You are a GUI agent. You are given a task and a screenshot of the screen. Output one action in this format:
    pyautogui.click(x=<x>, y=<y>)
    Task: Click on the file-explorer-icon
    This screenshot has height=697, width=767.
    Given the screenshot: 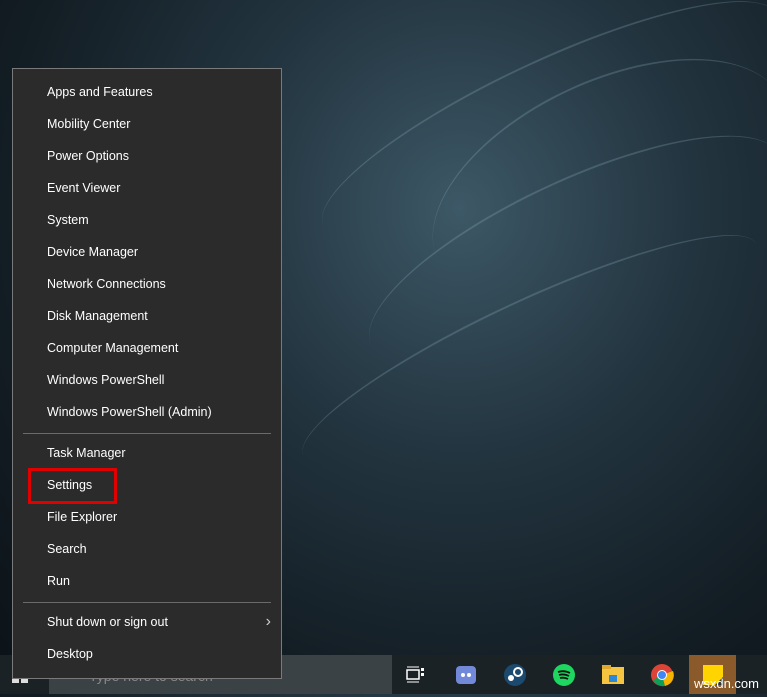 What is the action you would take?
    pyautogui.click(x=613, y=675)
    